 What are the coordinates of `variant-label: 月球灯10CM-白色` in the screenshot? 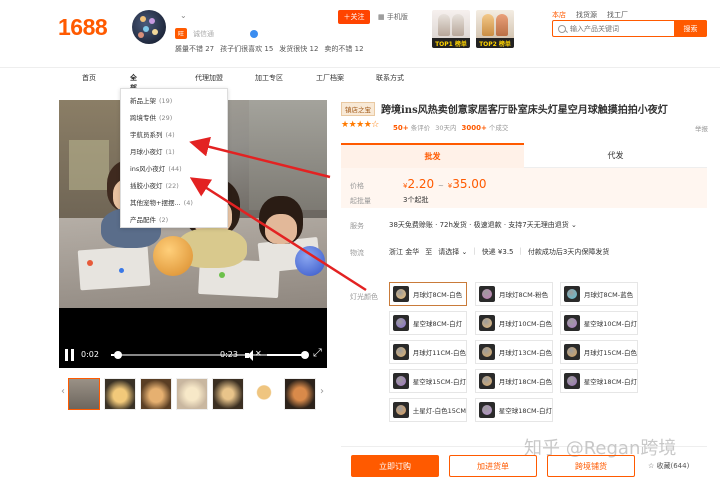 It's located at (525, 324).